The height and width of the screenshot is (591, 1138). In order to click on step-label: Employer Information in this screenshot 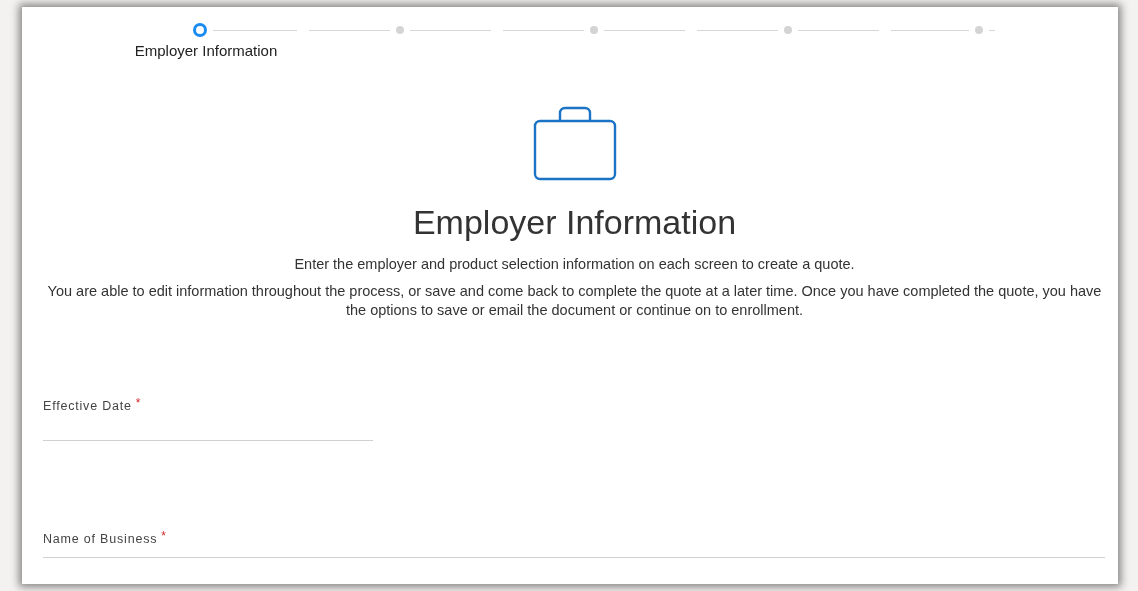, I will do `click(206, 50)`.